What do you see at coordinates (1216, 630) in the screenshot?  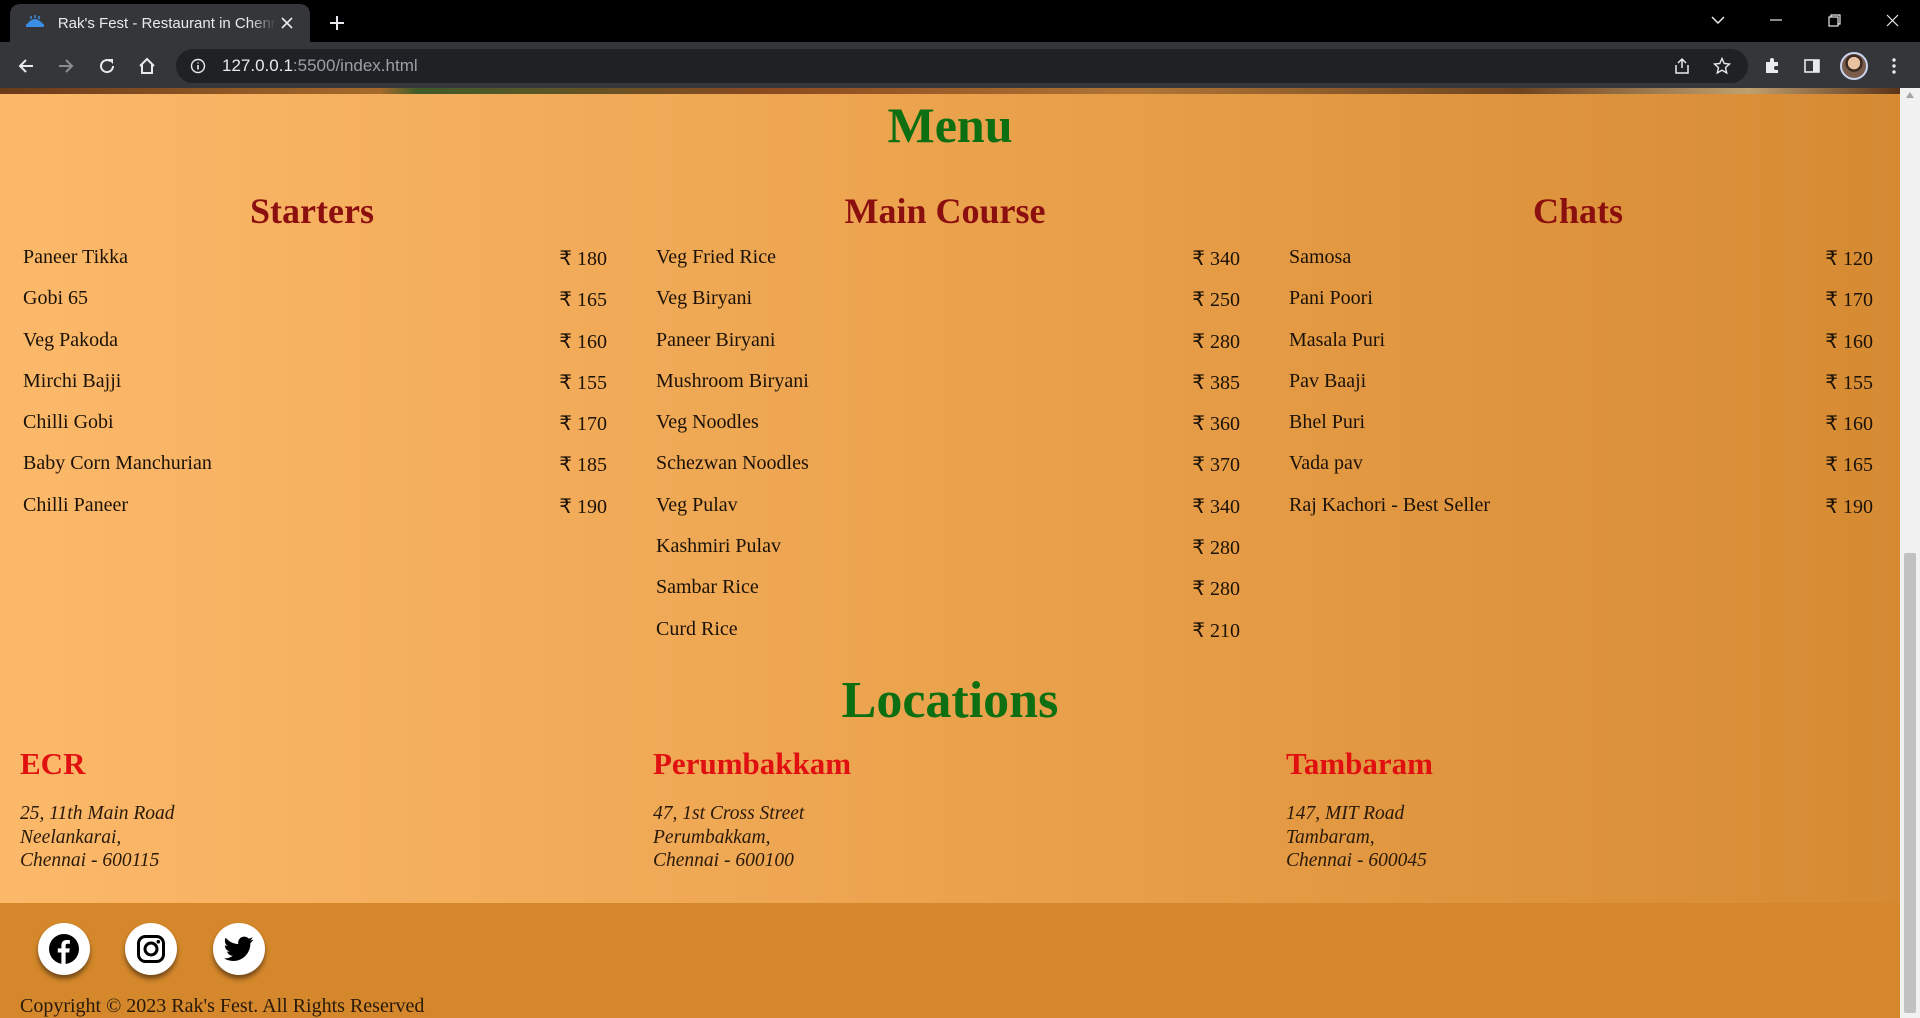 I see `menu-item-price: ₹ 210` at bounding box center [1216, 630].